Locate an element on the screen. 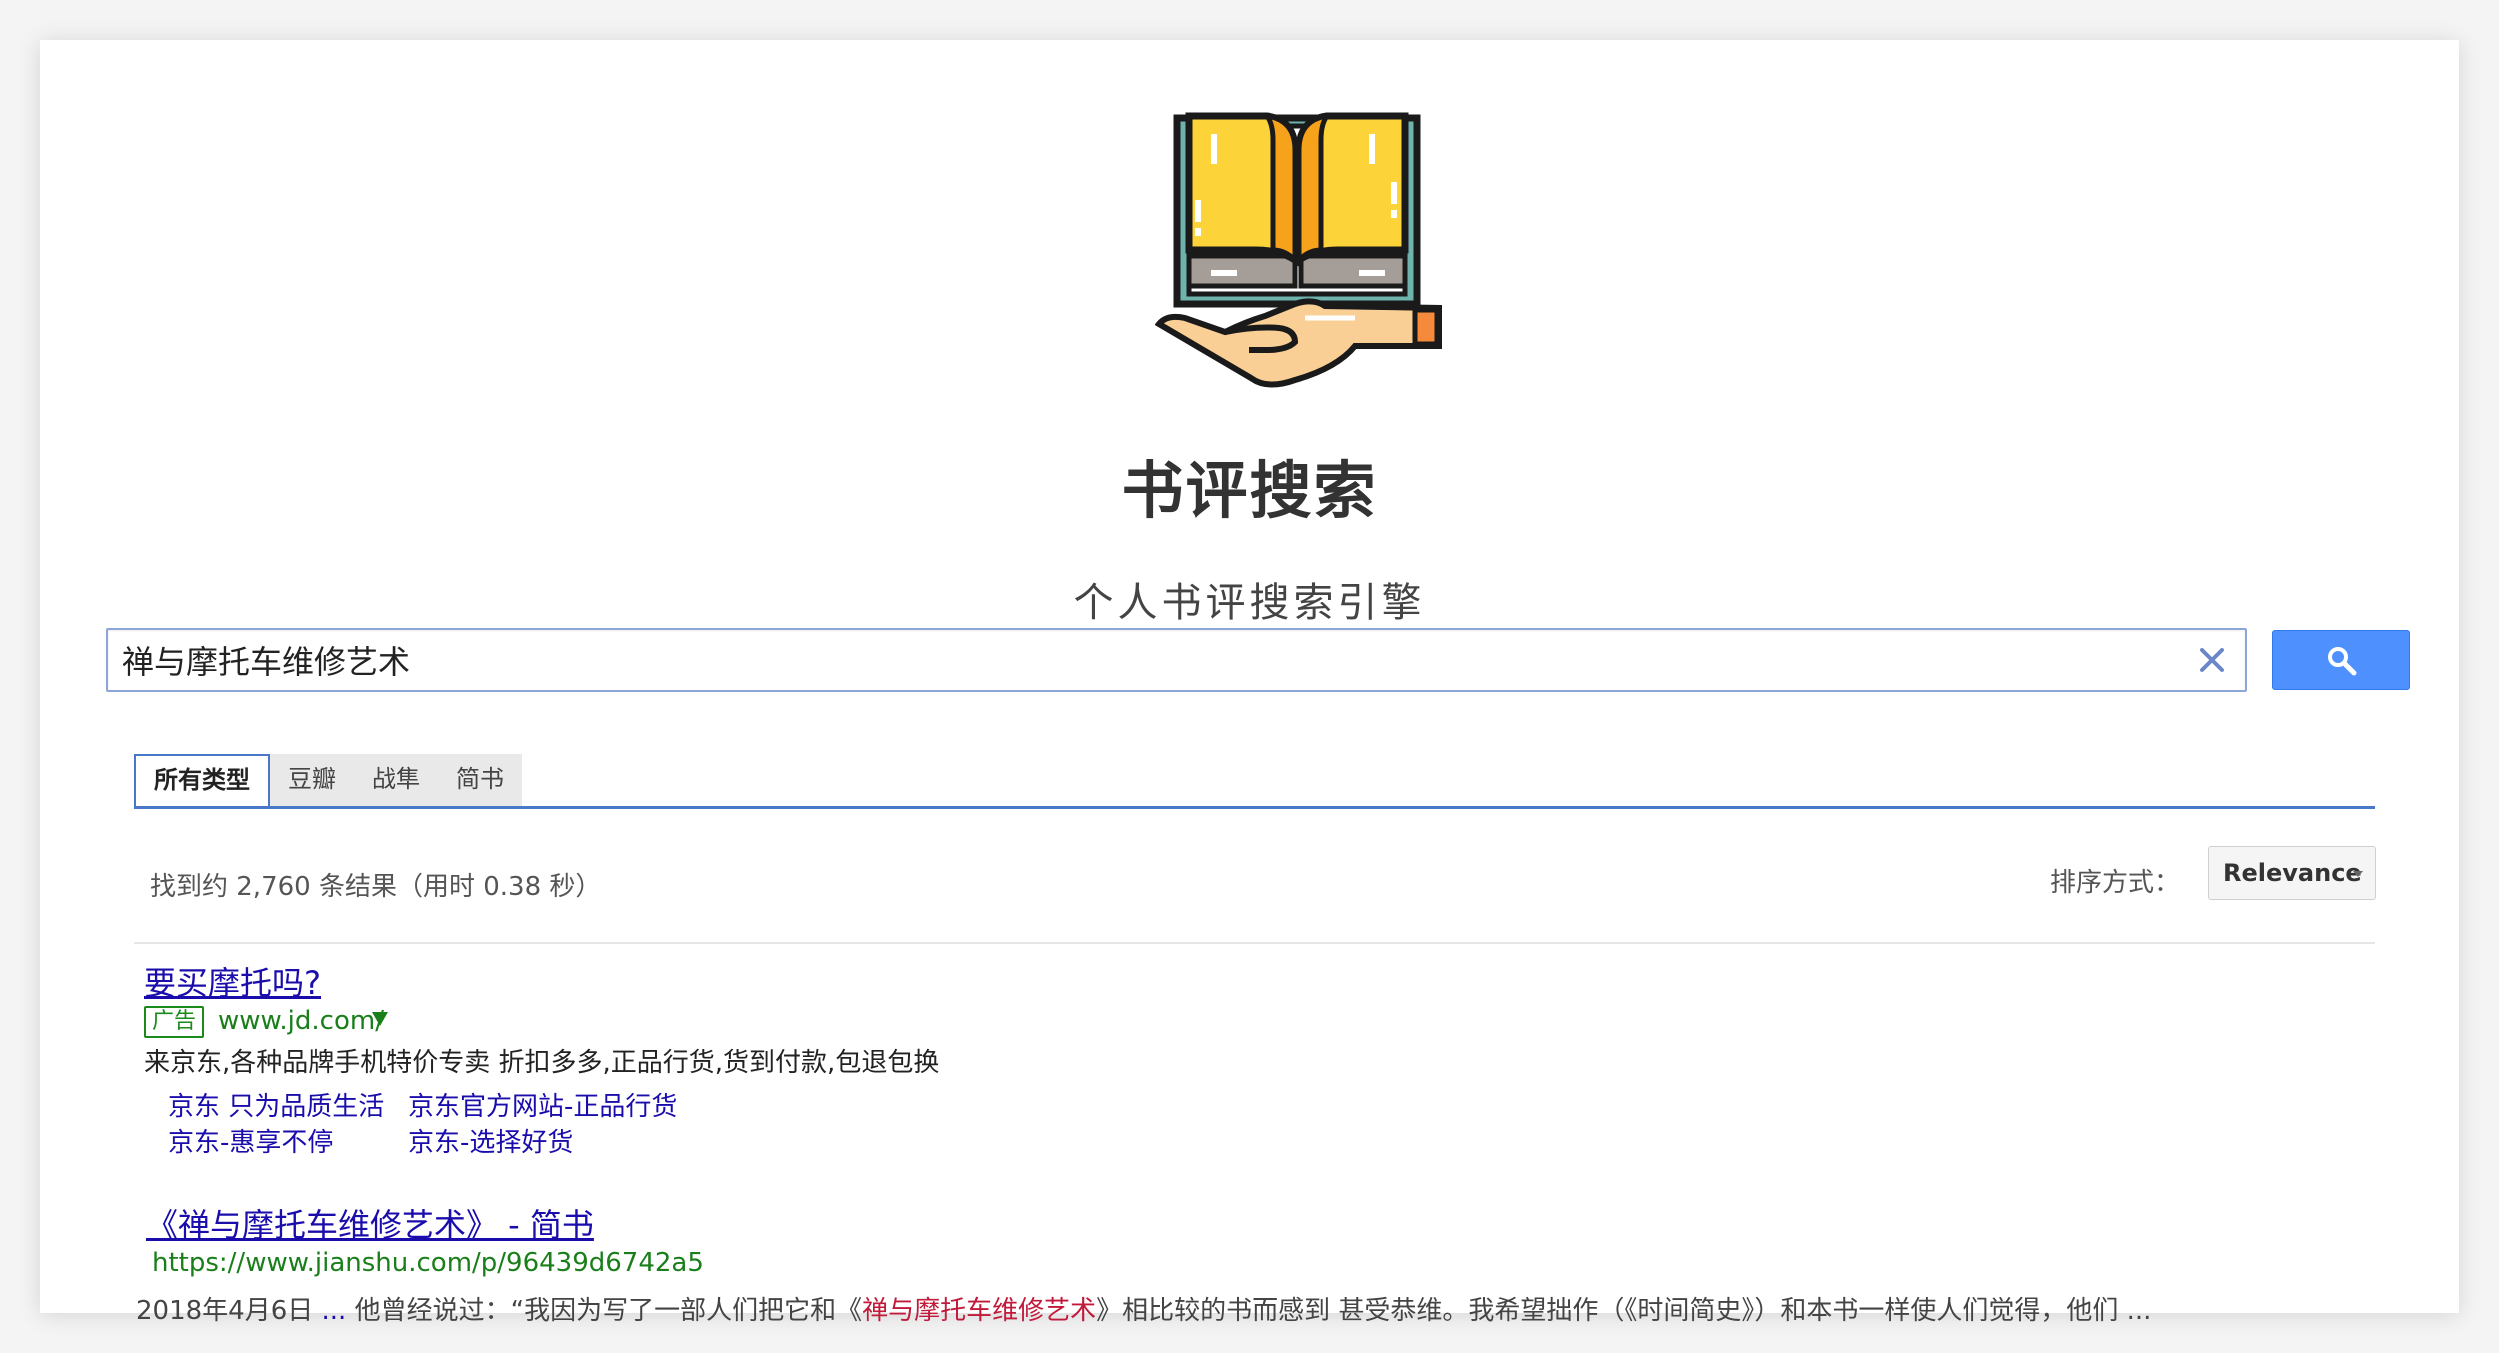  book-hand-icon is located at coordinates (1298, 250).